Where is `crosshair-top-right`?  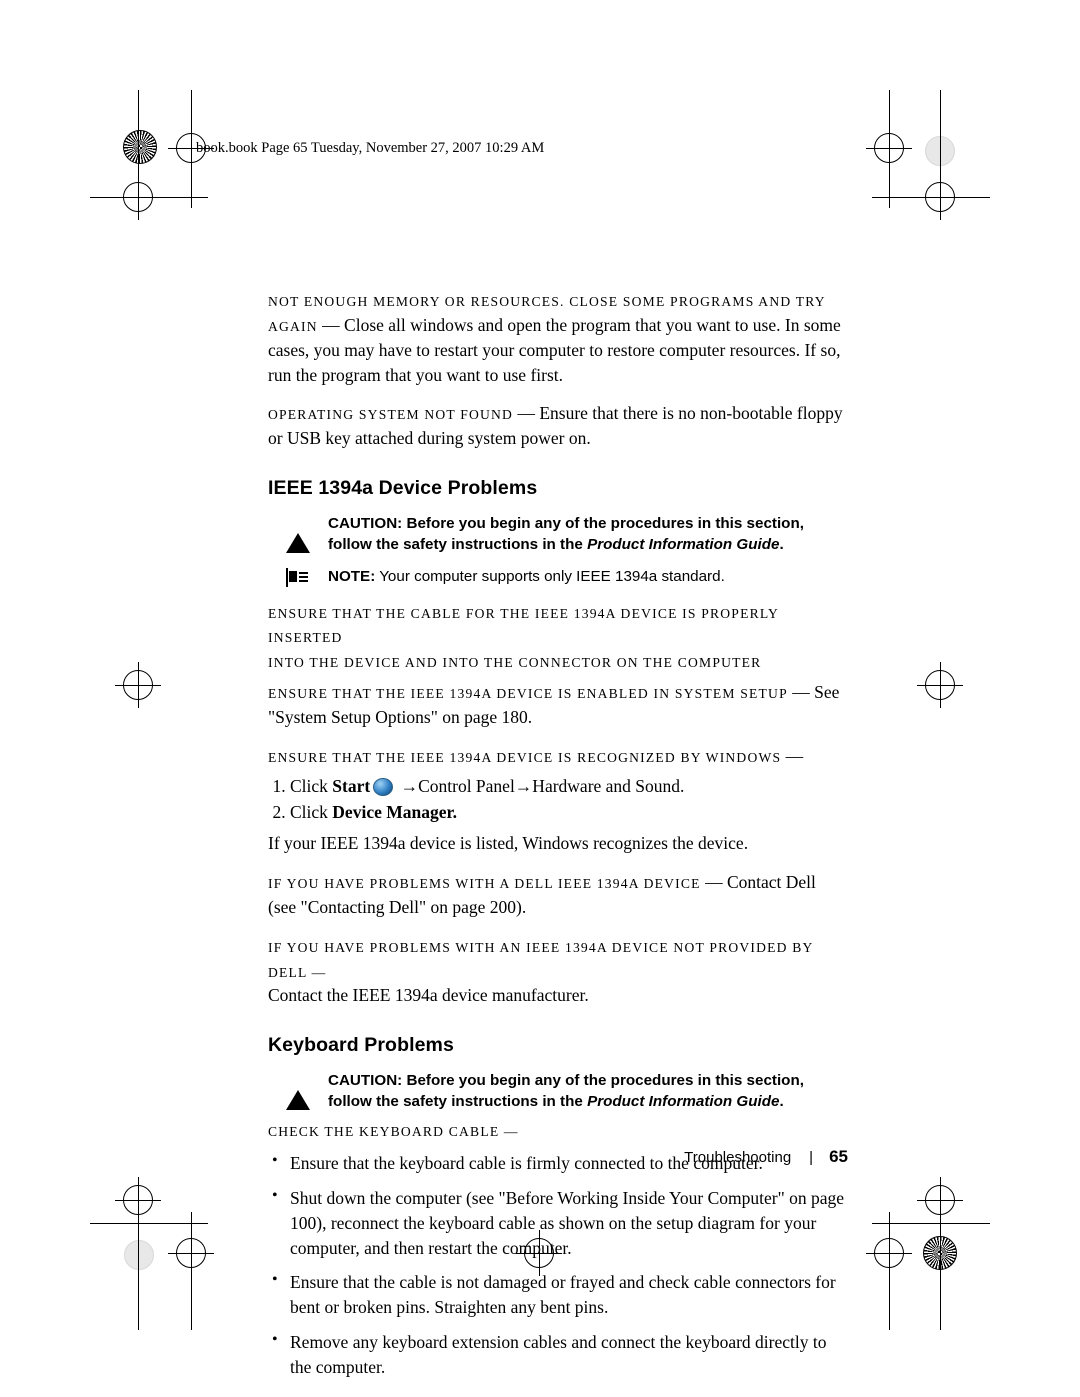
crosshair-top-right is located at coordinates (889, 148).